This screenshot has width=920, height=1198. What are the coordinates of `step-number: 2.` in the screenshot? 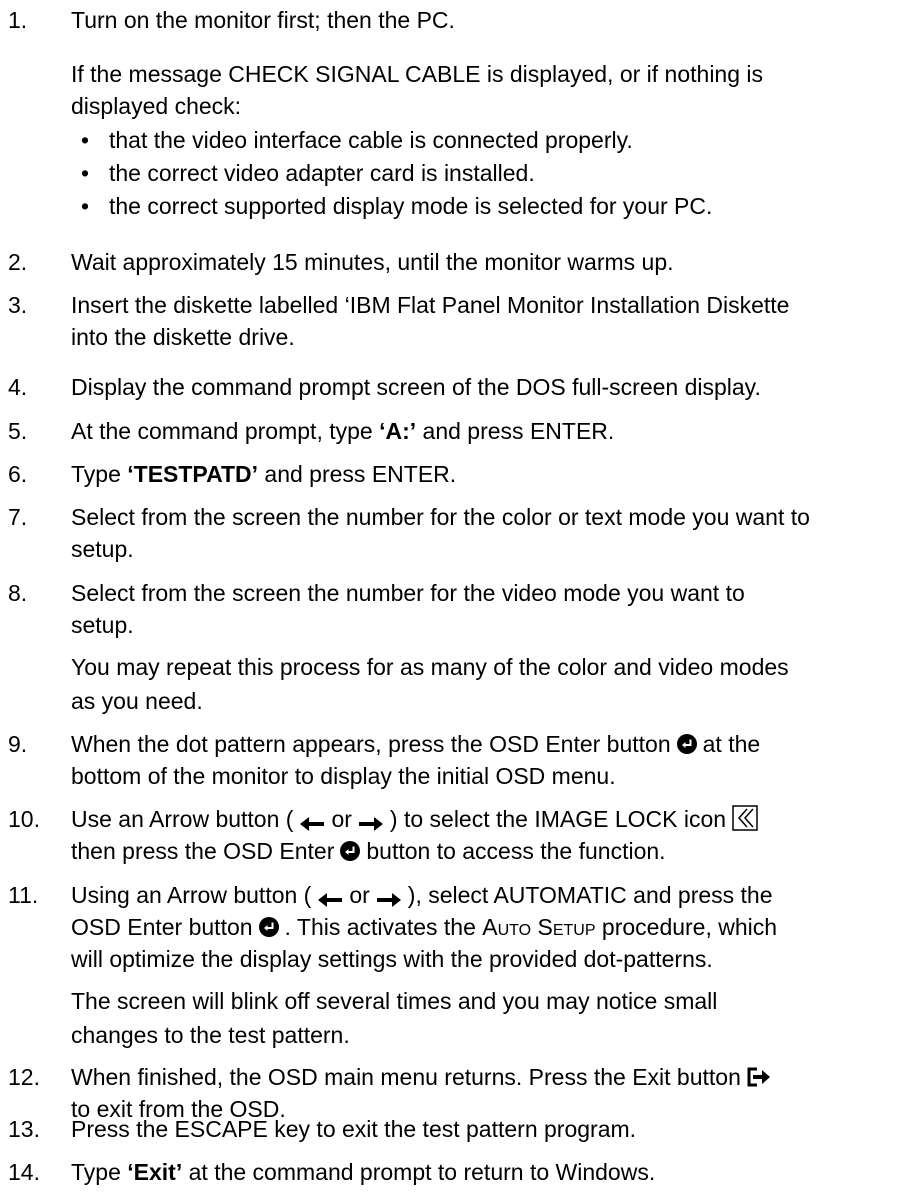 It's located at (18, 262).